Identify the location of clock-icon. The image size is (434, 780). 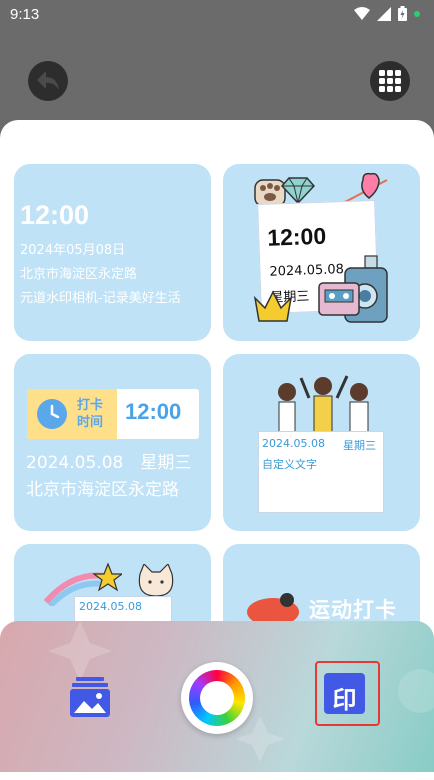
(52, 414).